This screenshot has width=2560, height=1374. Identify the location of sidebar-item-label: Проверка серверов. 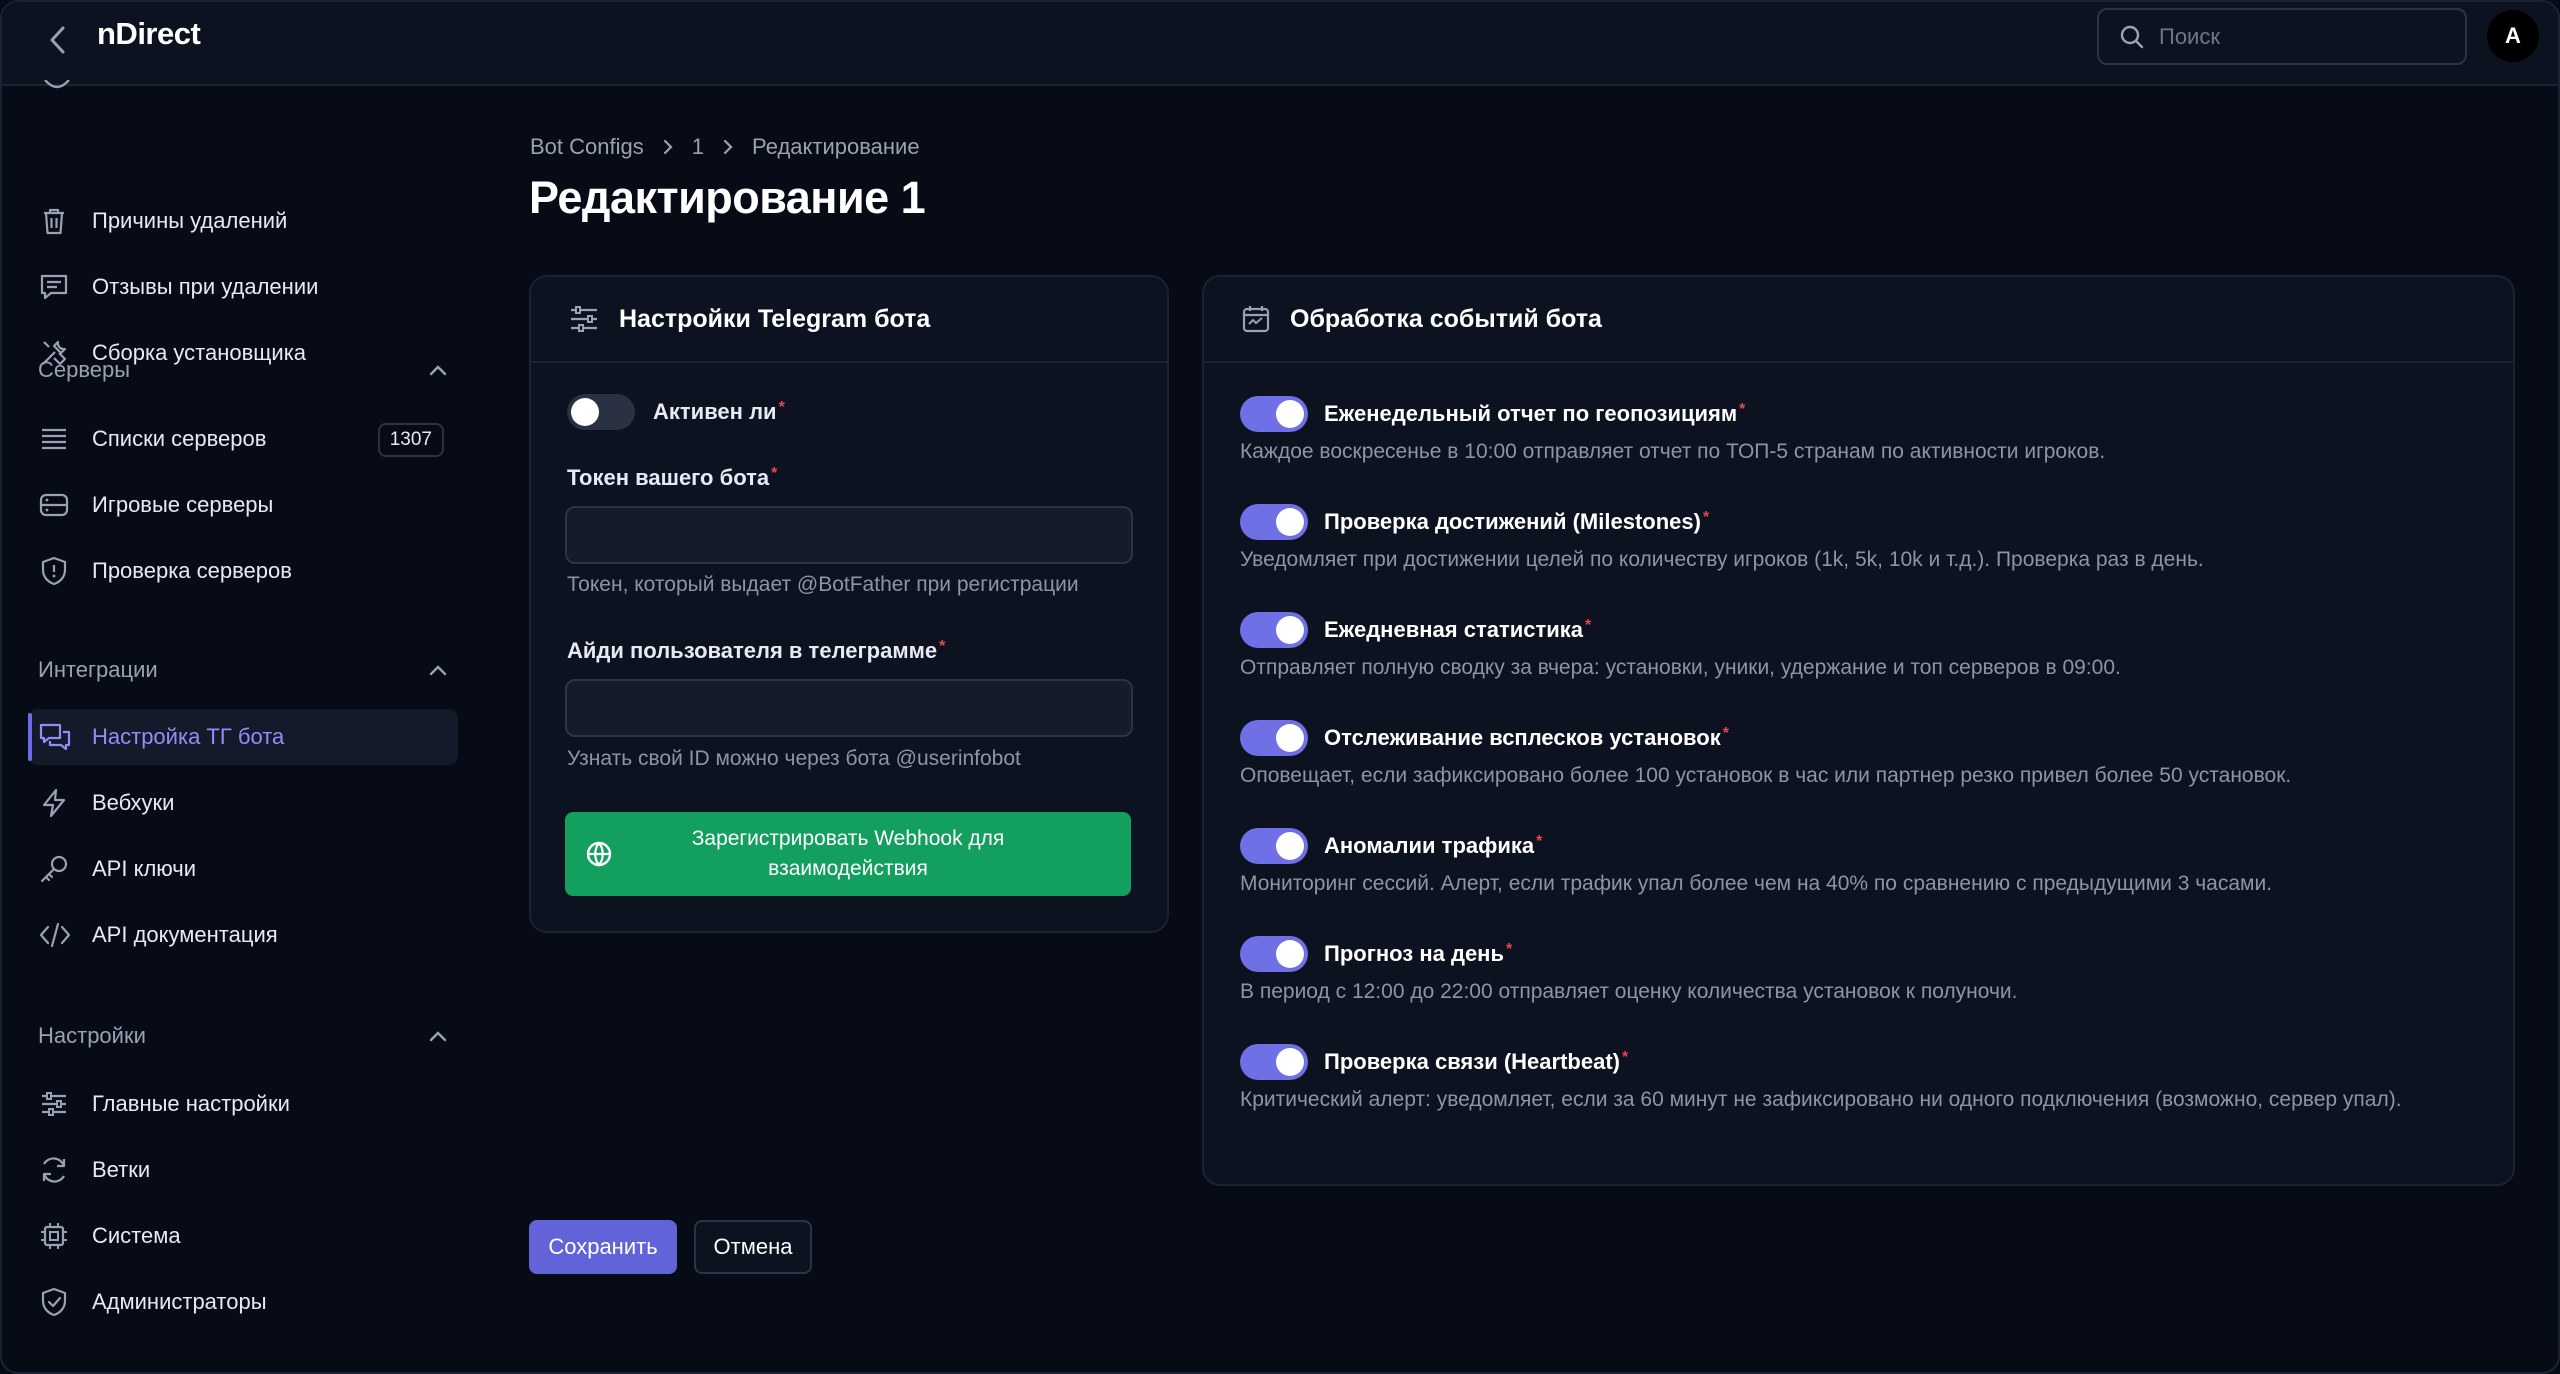
(192, 570).